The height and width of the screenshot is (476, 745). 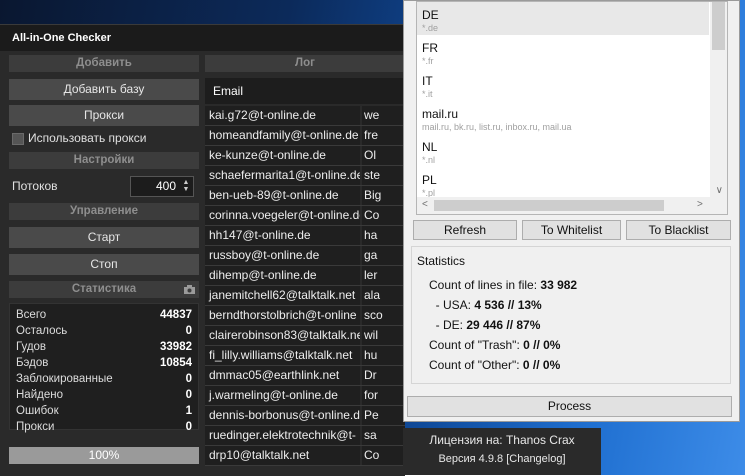 What do you see at coordinates (305, 236) in the screenshot?
I see `table-row: hh147@t-online.de ha` at bounding box center [305, 236].